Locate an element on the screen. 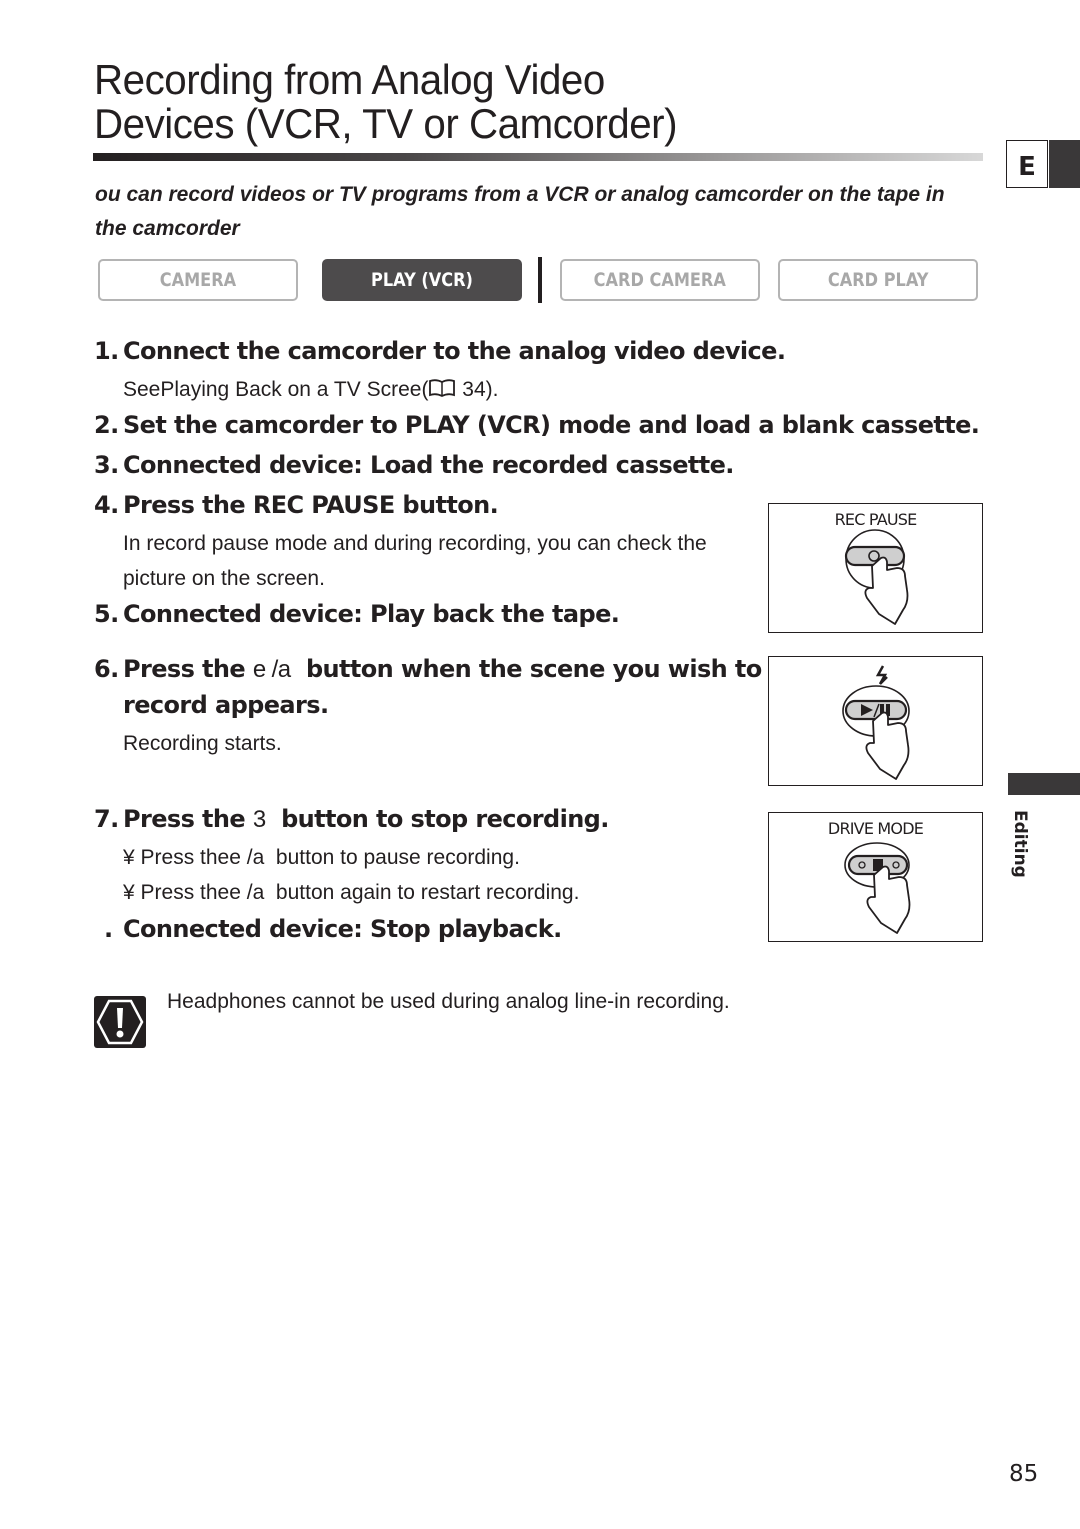  step-6-line-2: record appears. is located at coordinates (226, 705).